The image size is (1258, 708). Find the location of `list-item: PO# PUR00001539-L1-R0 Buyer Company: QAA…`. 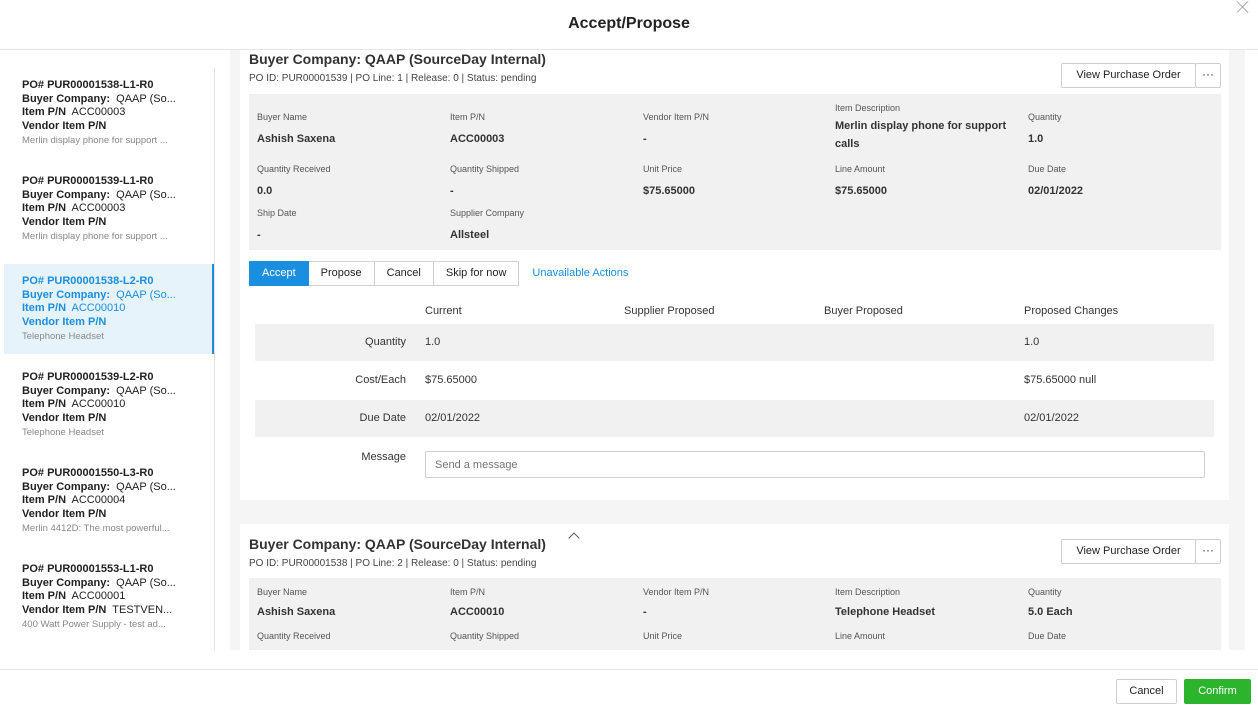

list-item: PO# PUR00001539-L1-R0 Buyer Company: QAA… is located at coordinates (109, 209).